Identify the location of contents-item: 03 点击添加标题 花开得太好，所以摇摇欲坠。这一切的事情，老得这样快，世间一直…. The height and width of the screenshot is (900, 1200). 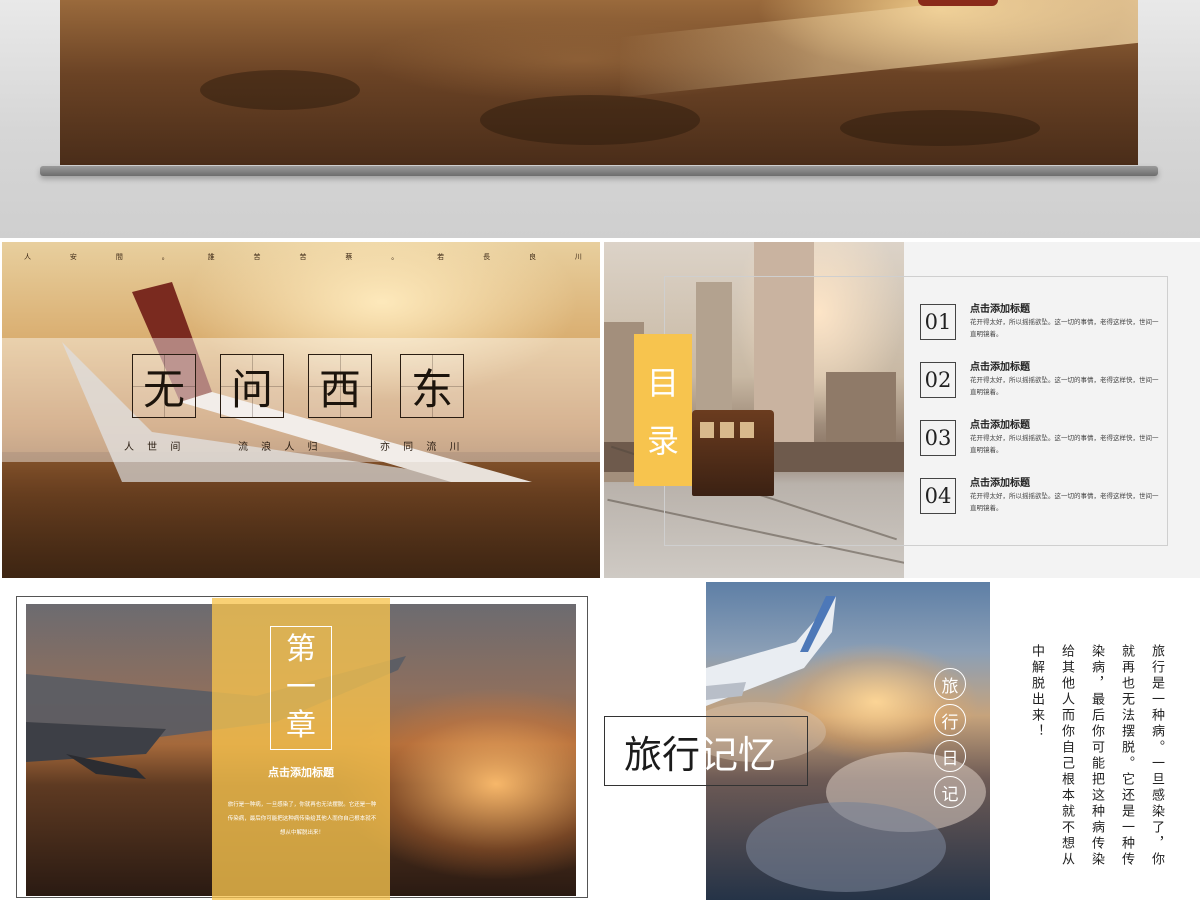
(1045, 440).